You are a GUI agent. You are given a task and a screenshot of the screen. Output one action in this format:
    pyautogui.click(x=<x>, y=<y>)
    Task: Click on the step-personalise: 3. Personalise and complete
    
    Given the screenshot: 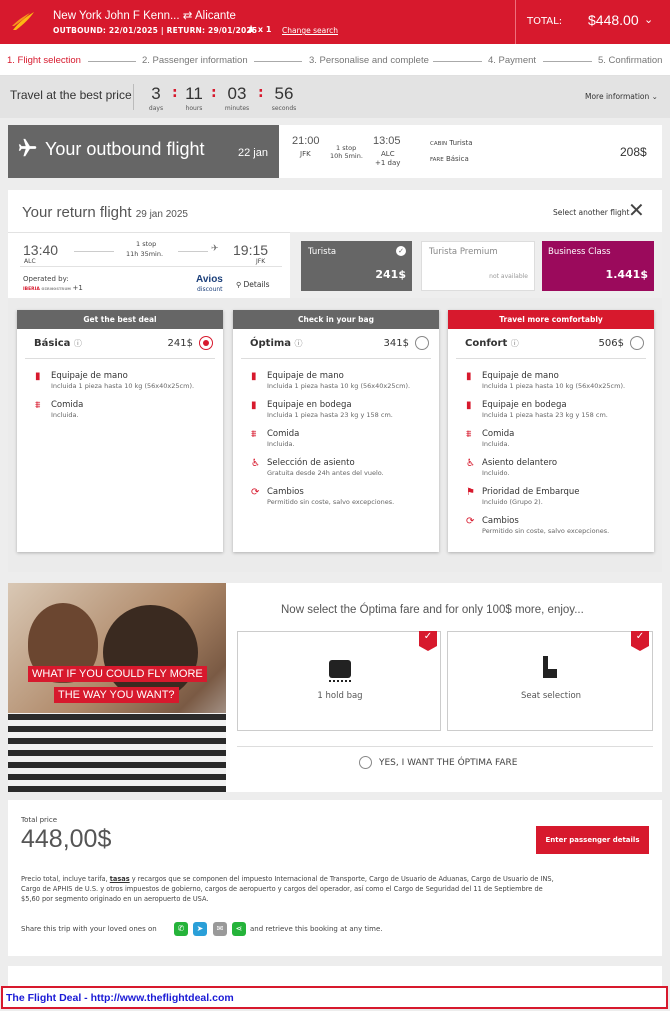 What is the action you would take?
    pyautogui.click(x=369, y=60)
    